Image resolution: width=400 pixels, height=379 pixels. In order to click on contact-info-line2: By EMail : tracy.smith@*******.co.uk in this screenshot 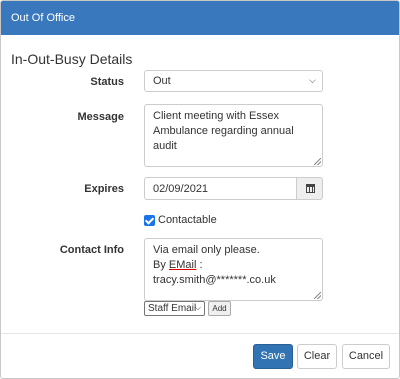, I will do `click(233, 273)`.